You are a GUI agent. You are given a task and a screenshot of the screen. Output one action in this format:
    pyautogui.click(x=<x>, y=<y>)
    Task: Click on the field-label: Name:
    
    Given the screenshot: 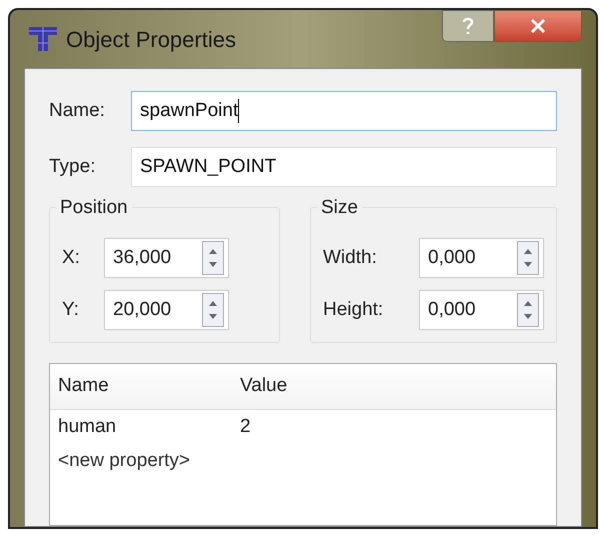 What is the action you would take?
    pyautogui.click(x=77, y=110)
    